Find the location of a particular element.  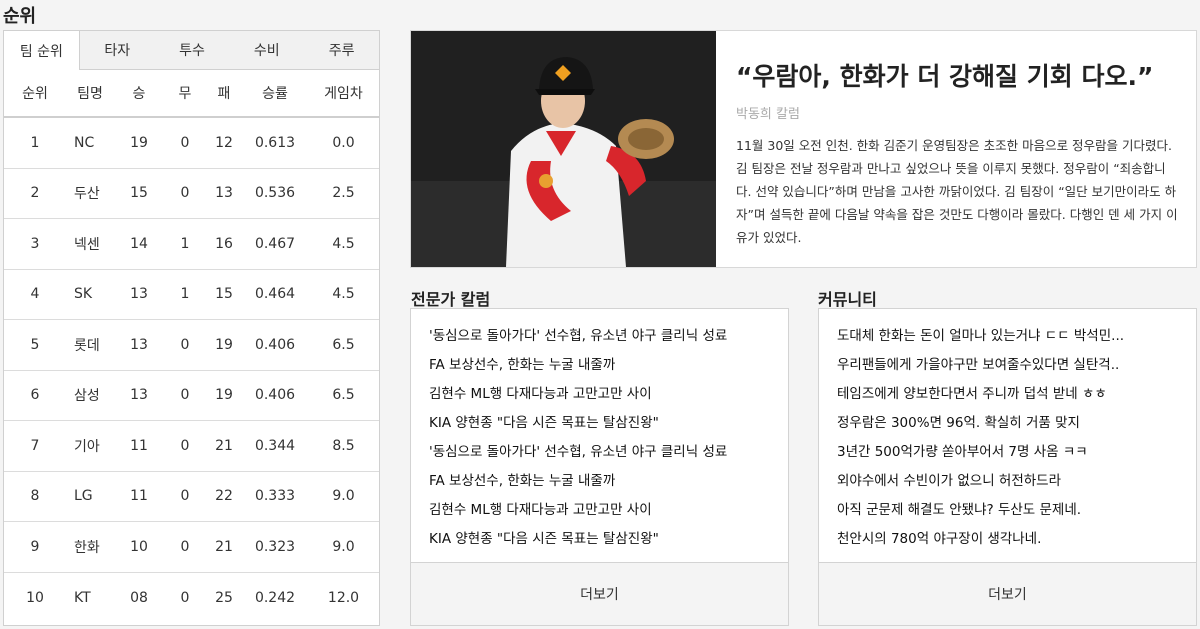

cell-games-behind: 12.0 is located at coordinates (343, 597).